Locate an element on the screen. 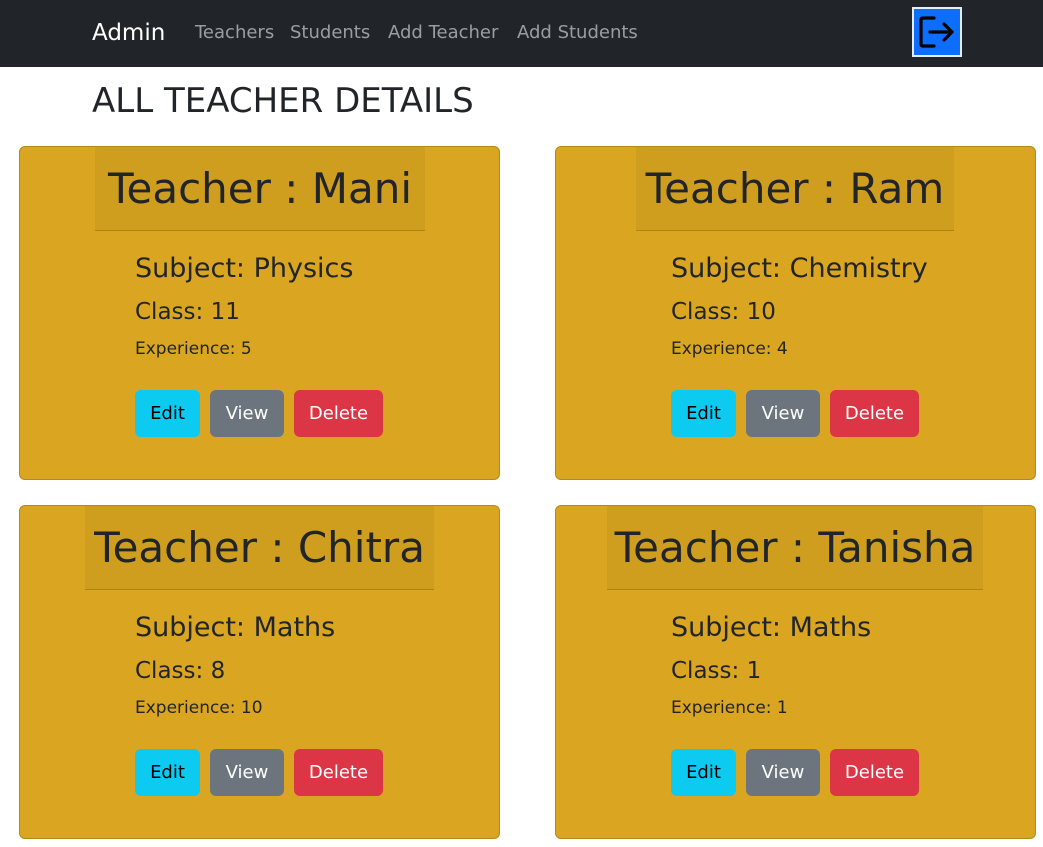 This screenshot has height=847, width=1043. card-header: Teacher : Chitra is located at coordinates (259, 548).